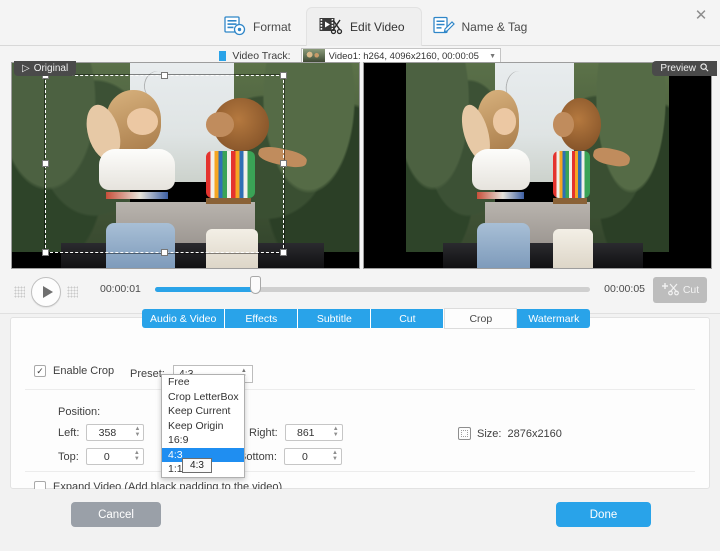 This screenshot has width=720, height=551. I want to click on size-label: Size:, so click(489, 433).